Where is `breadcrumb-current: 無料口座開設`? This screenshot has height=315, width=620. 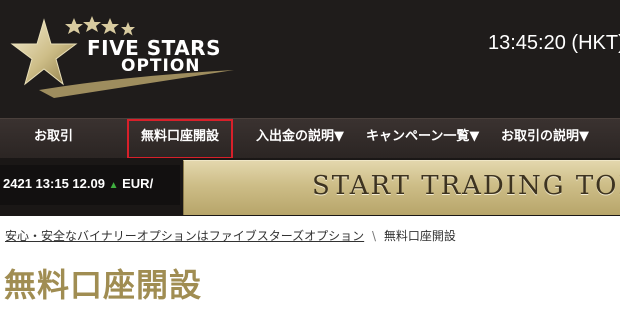 breadcrumb-current: 無料口座開設 is located at coordinates (419, 236).